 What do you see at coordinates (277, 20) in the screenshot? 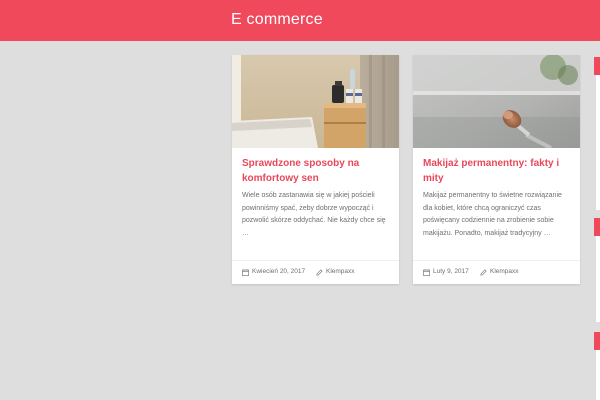
I see `site-title: E commerce` at bounding box center [277, 20].